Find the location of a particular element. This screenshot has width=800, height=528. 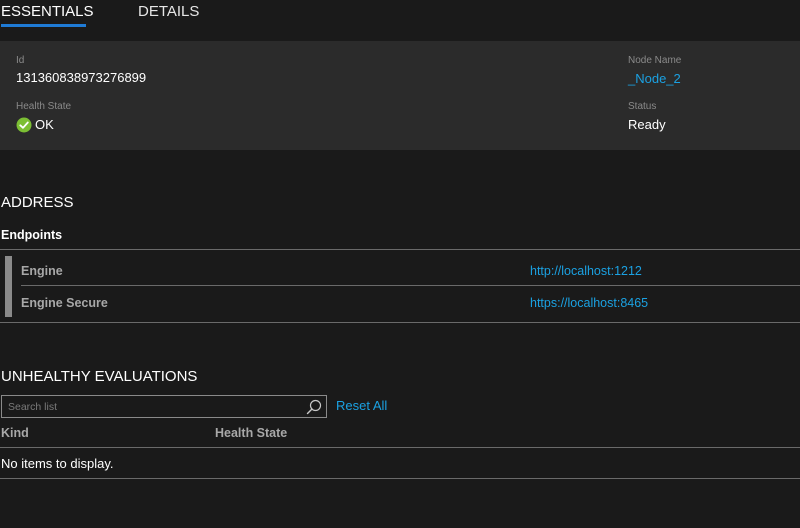

endpoints-group-bar is located at coordinates (8, 286).